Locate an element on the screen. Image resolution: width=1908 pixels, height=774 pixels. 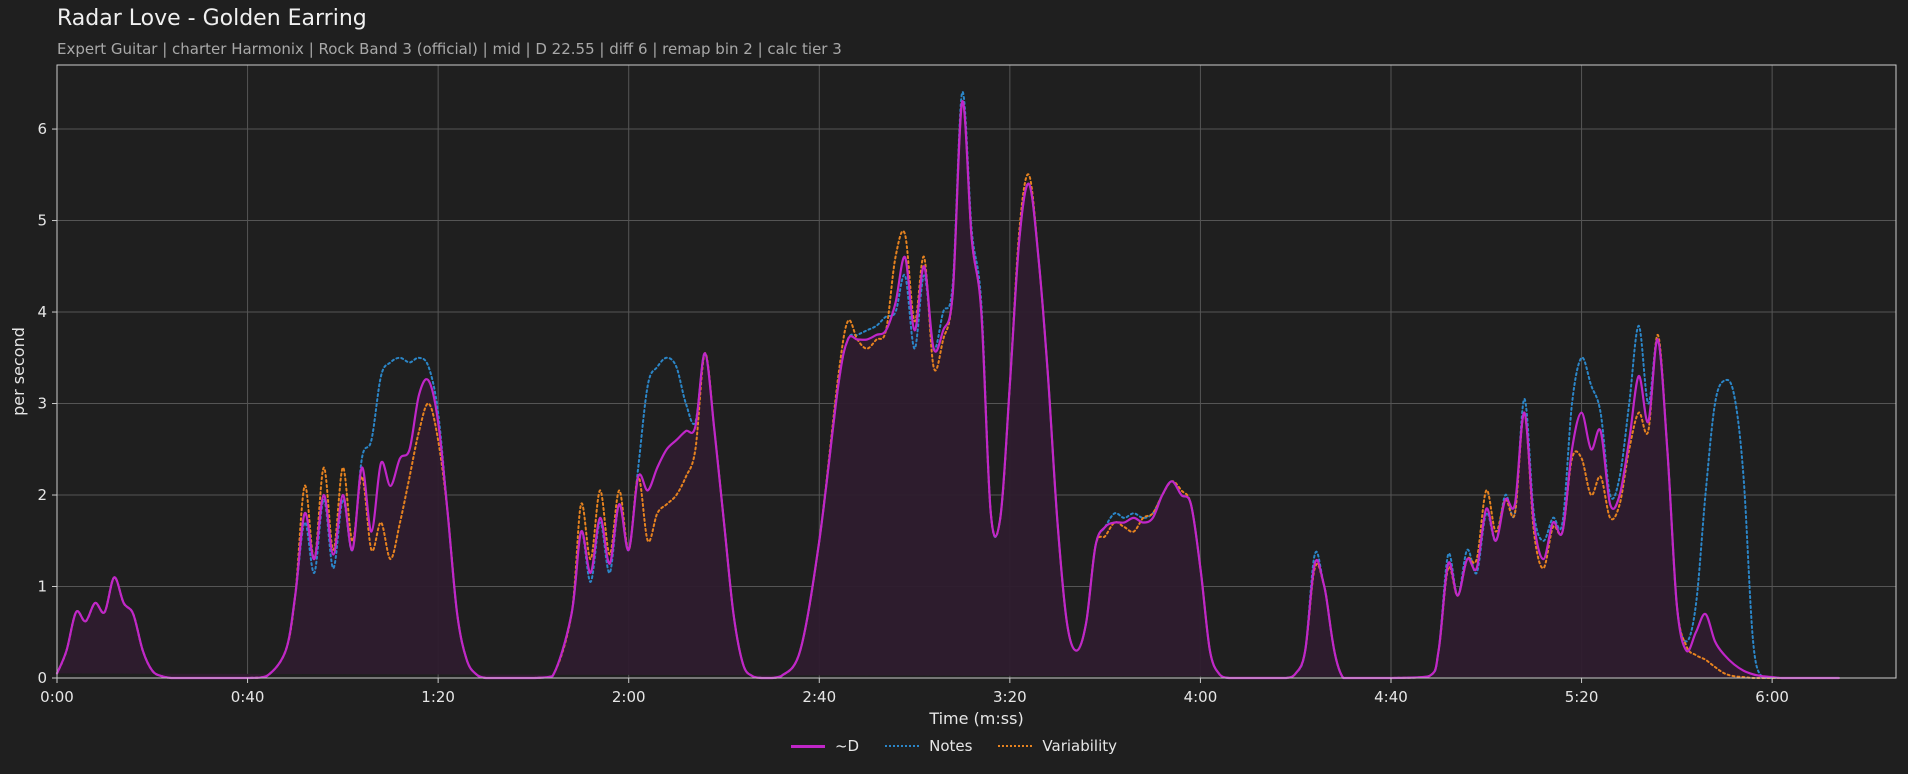
x-tick-label: 1:20 is located at coordinates (438, 697).